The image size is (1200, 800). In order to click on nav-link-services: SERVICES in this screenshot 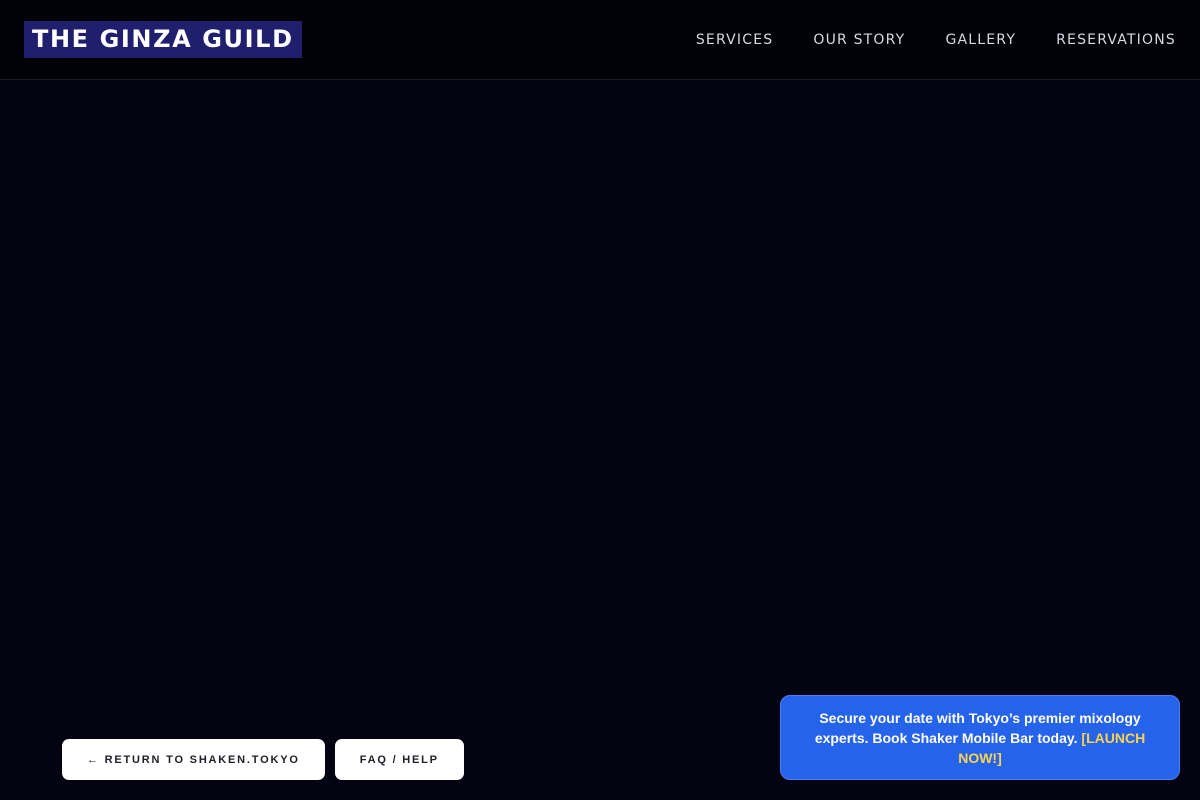, I will do `click(735, 40)`.